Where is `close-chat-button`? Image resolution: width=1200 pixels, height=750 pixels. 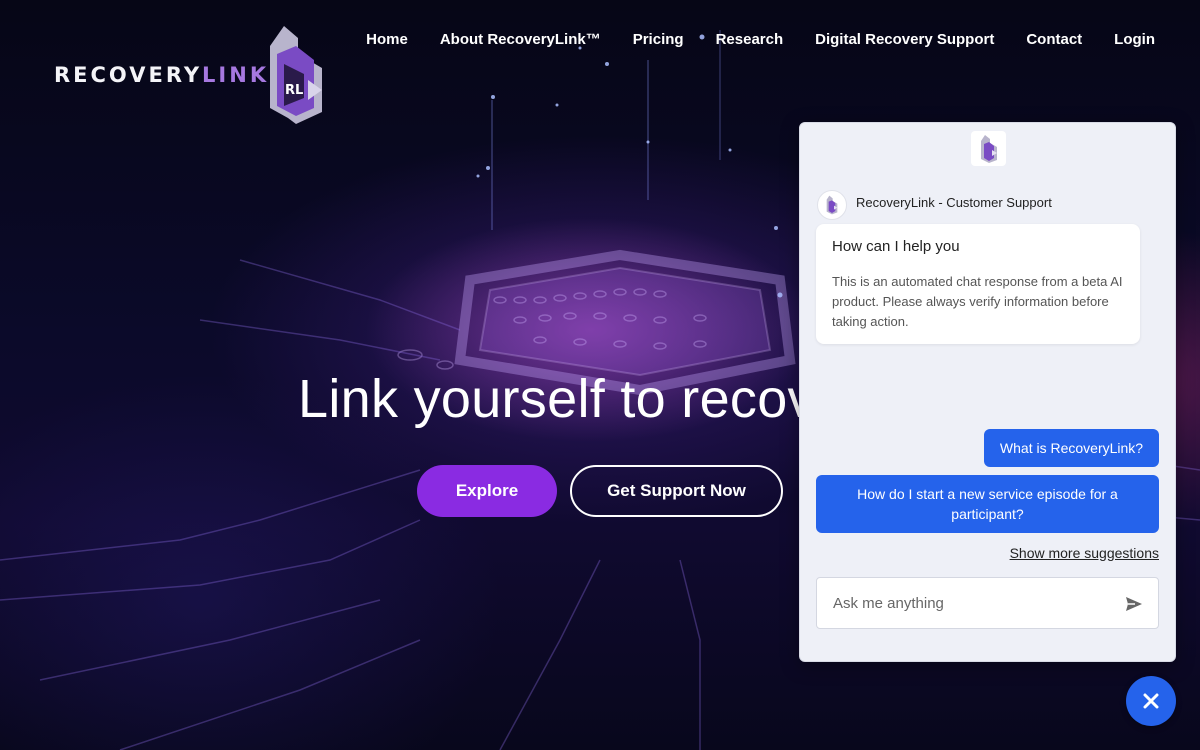 close-chat-button is located at coordinates (1151, 701).